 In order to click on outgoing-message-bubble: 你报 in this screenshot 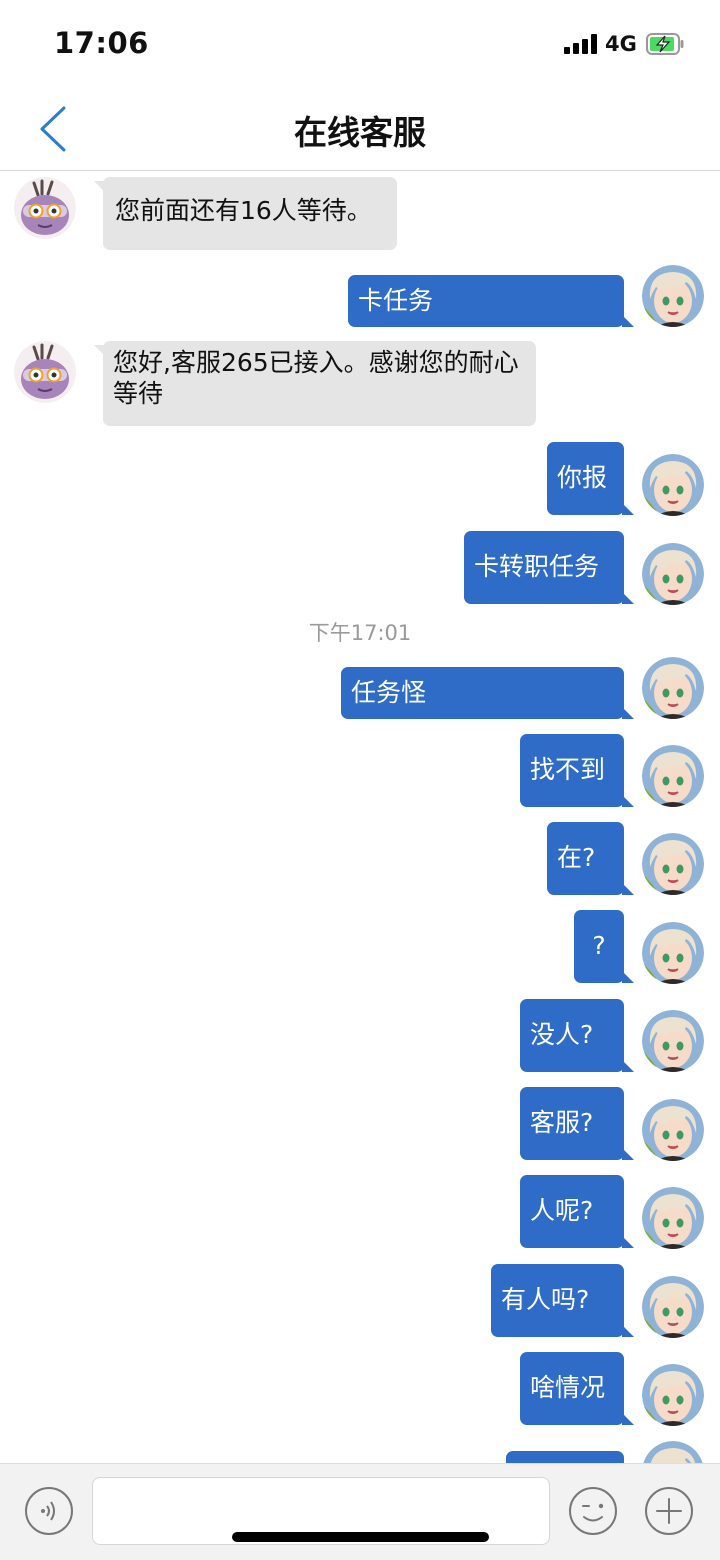, I will do `click(590, 478)`.